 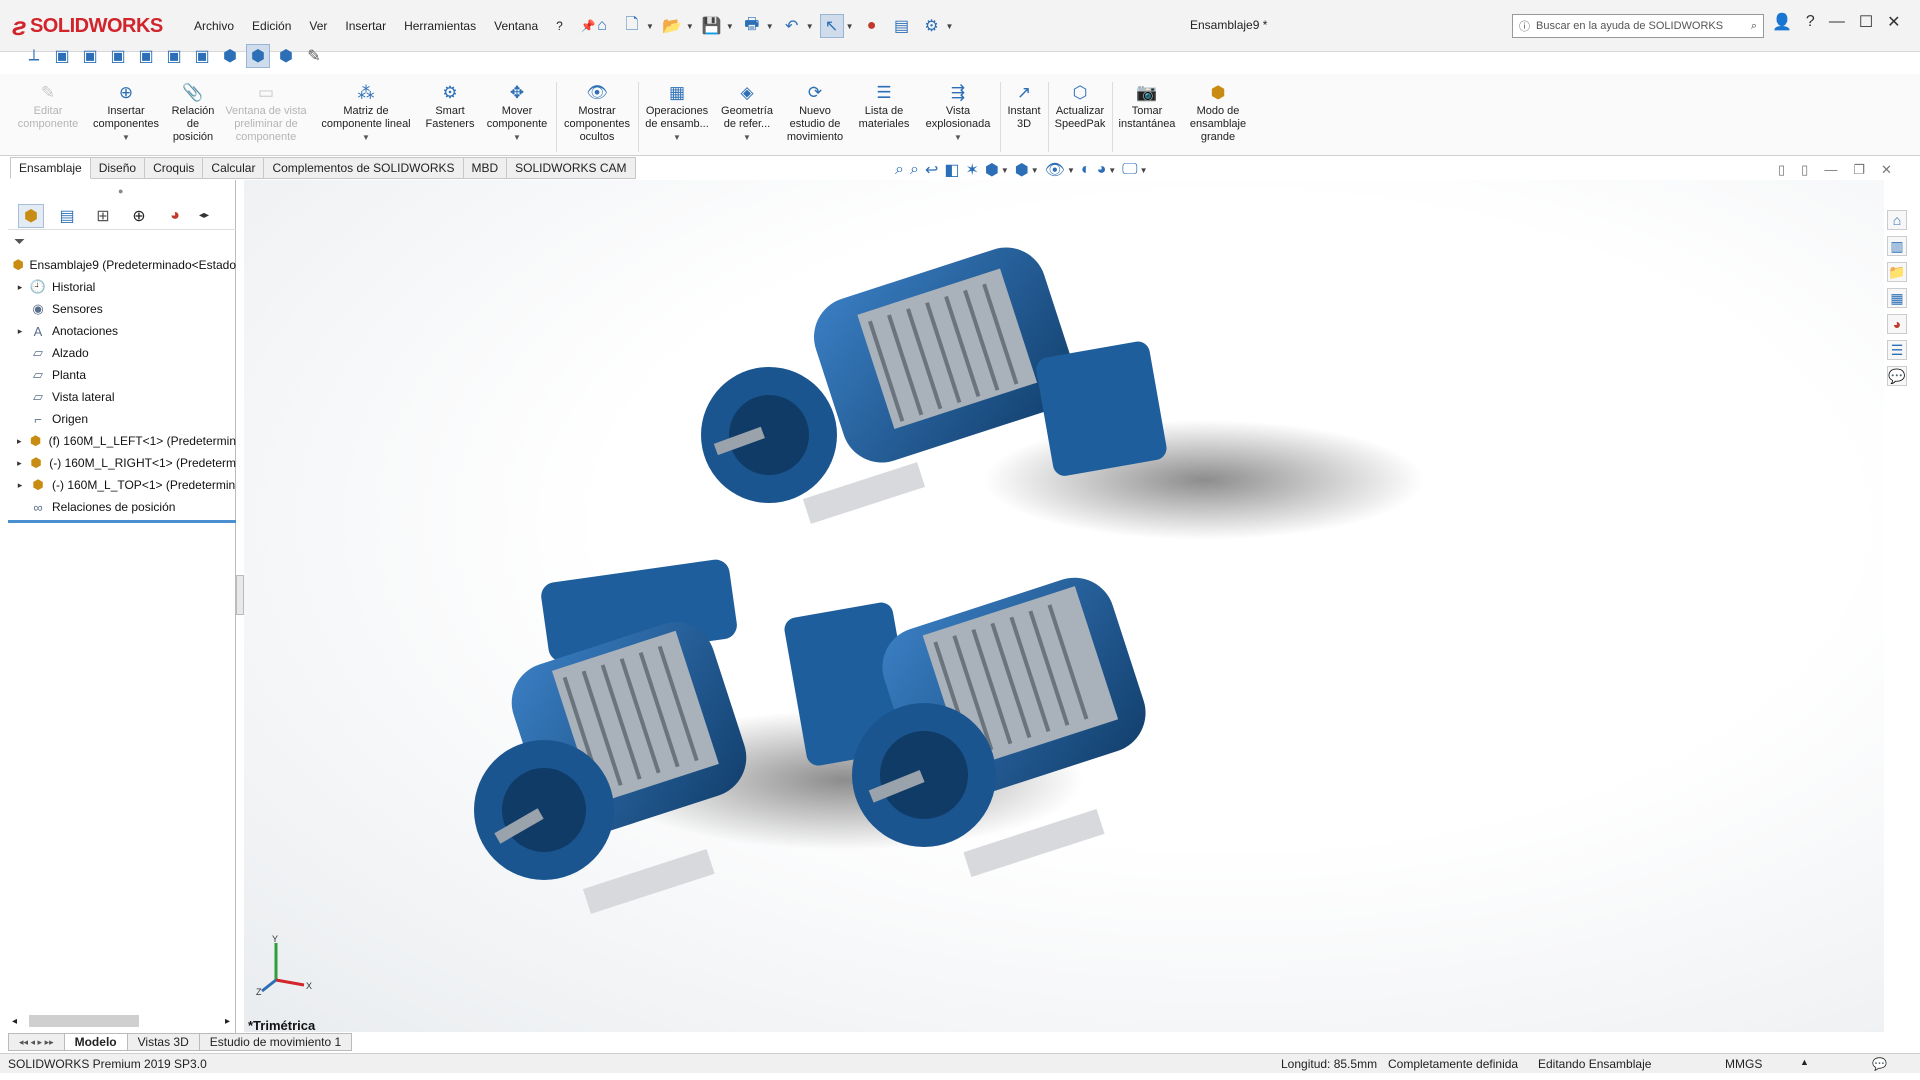 What do you see at coordinates (122, 419) in the screenshot?
I see `tree-item: ⌐ Origen` at bounding box center [122, 419].